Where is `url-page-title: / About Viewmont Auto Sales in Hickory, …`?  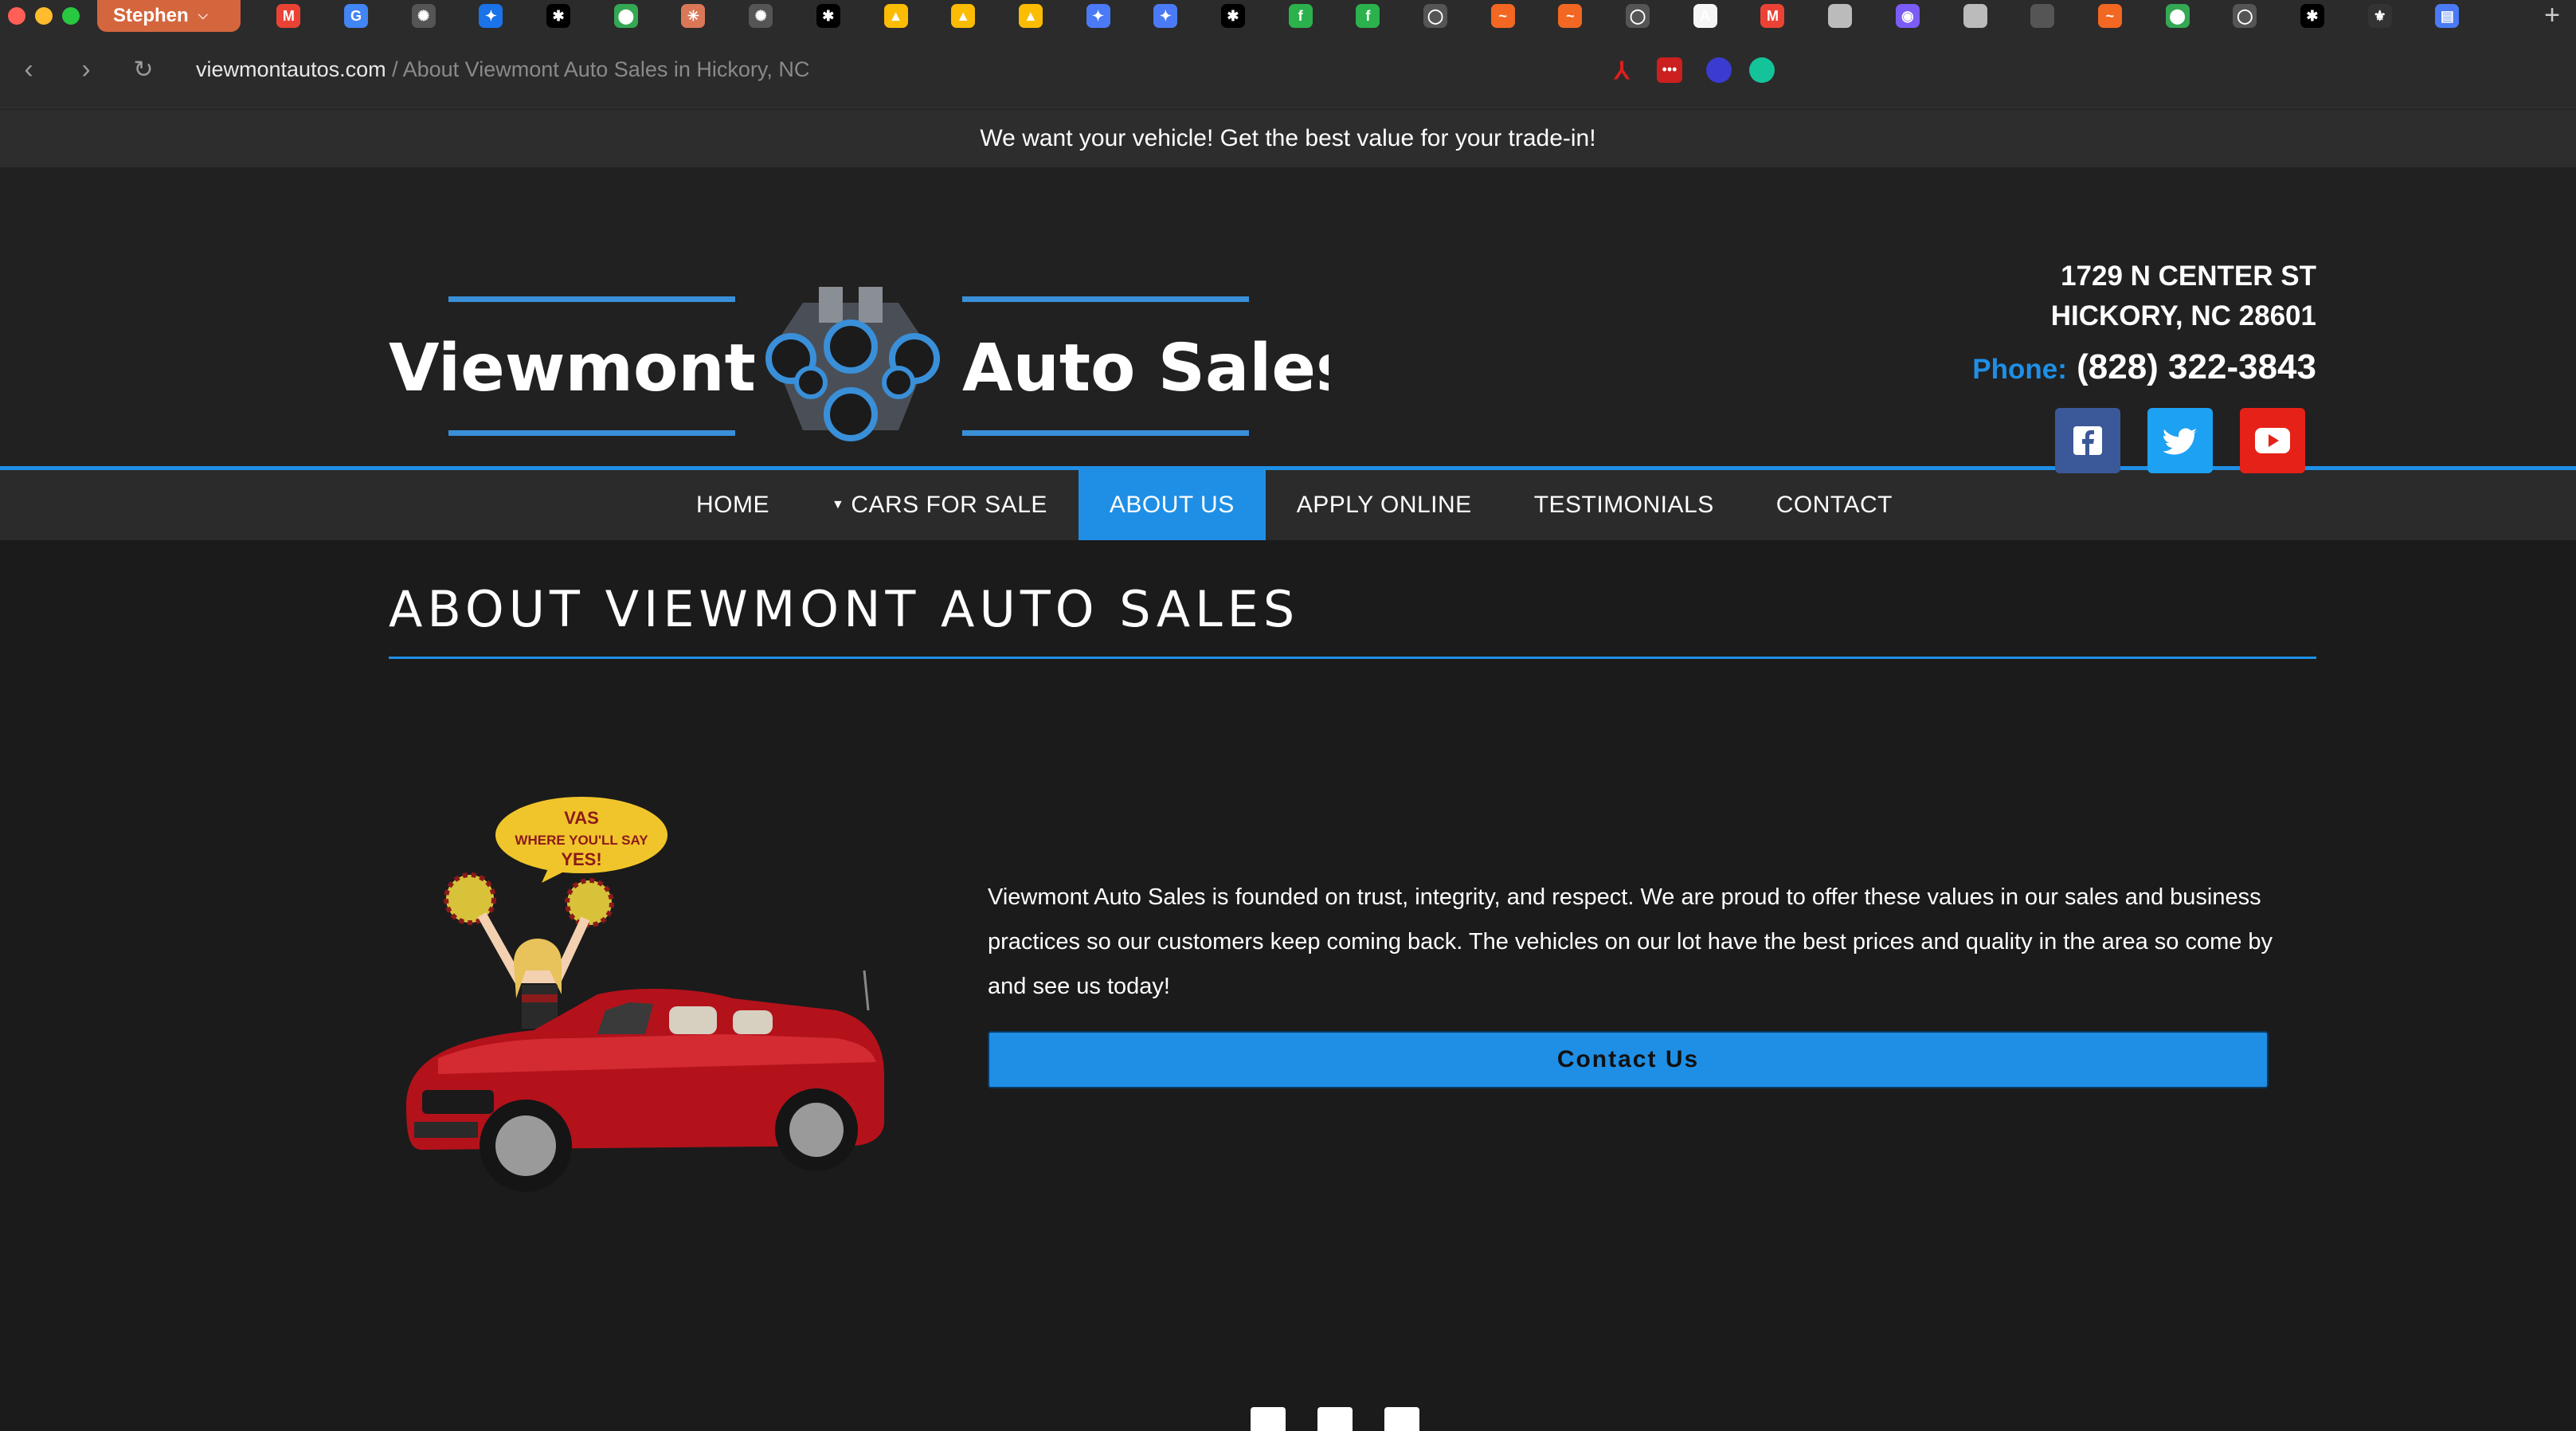 url-page-title: / About Viewmont Auto Sales in Hickory, … is located at coordinates (598, 69).